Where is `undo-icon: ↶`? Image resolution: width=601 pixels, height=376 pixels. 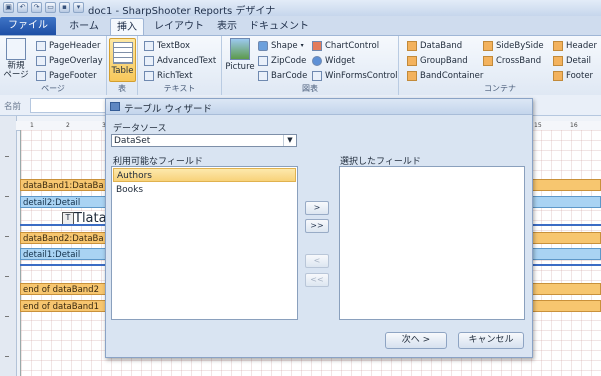
undo-icon: ↶ is located at coordinates (22, 7).